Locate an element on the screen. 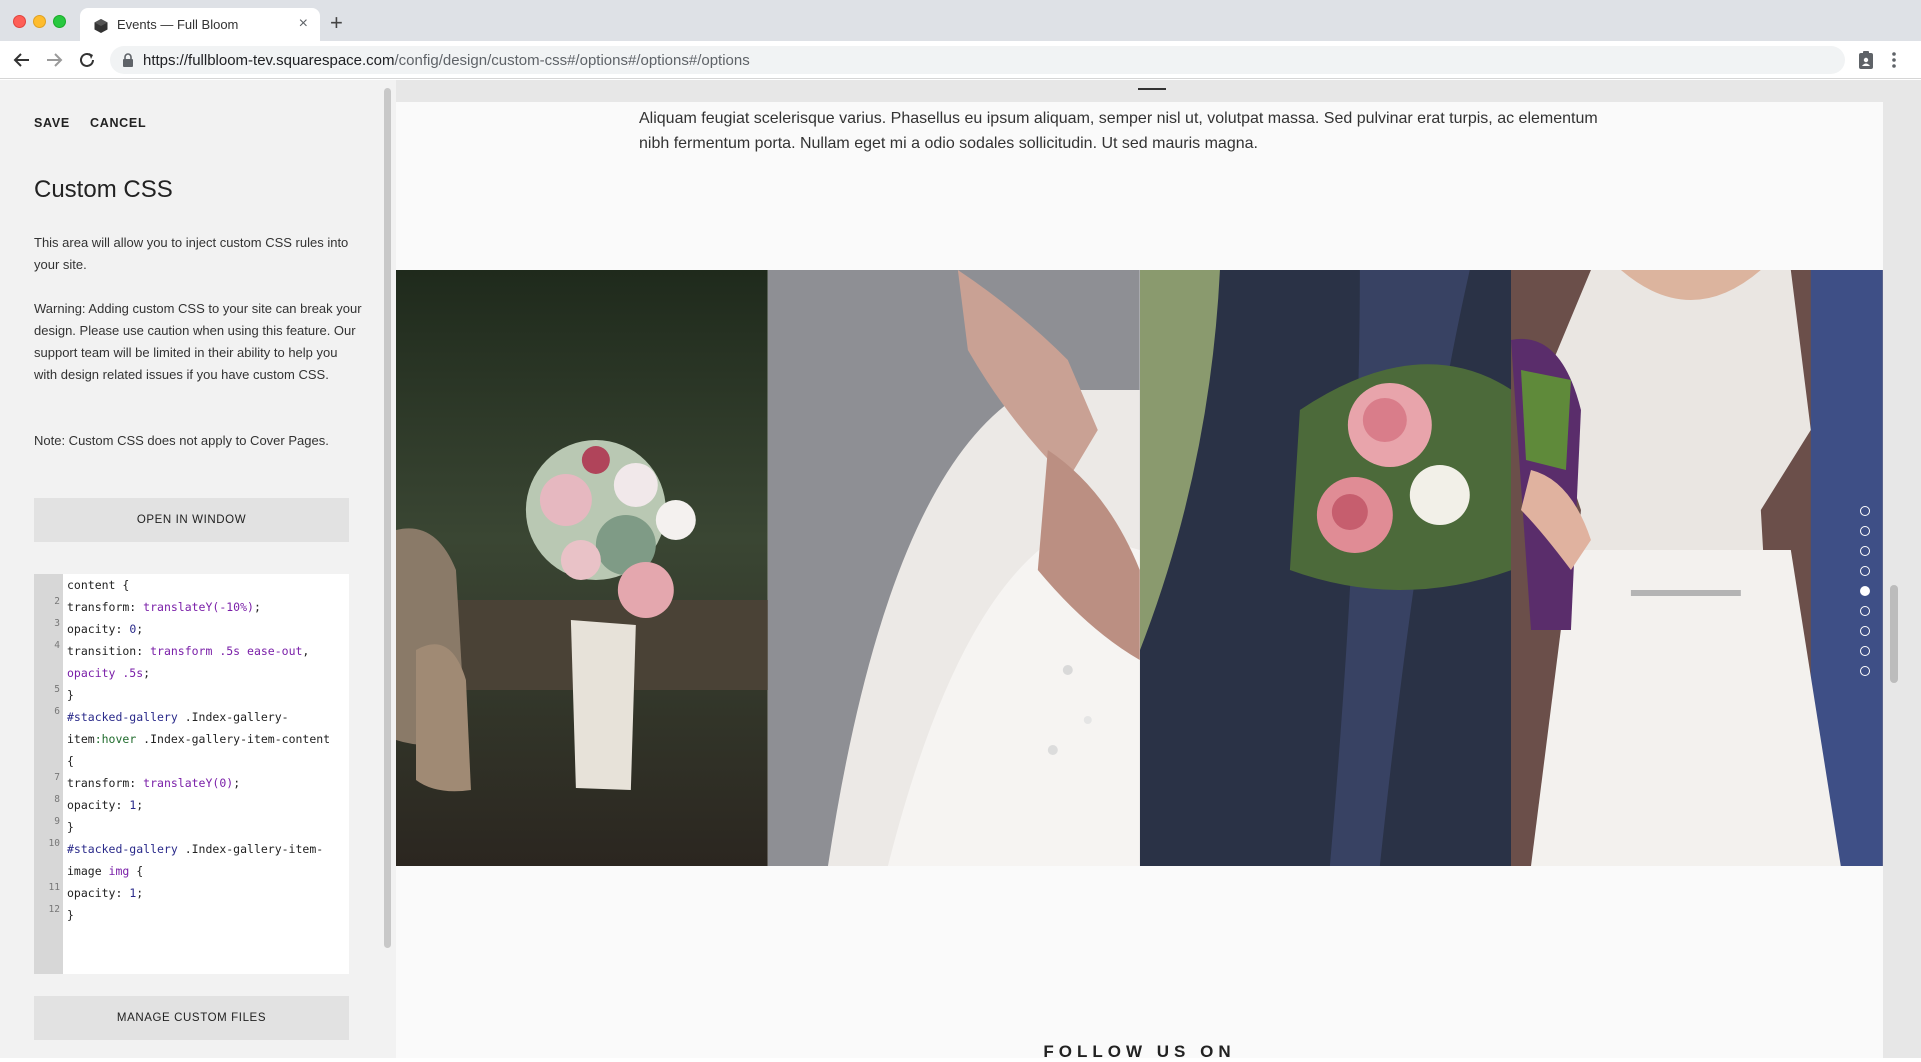 This screenshot has height=1062, width=1921. follow-us-heading: FOLLOW US ON is located at coordinates (1139, 1051).